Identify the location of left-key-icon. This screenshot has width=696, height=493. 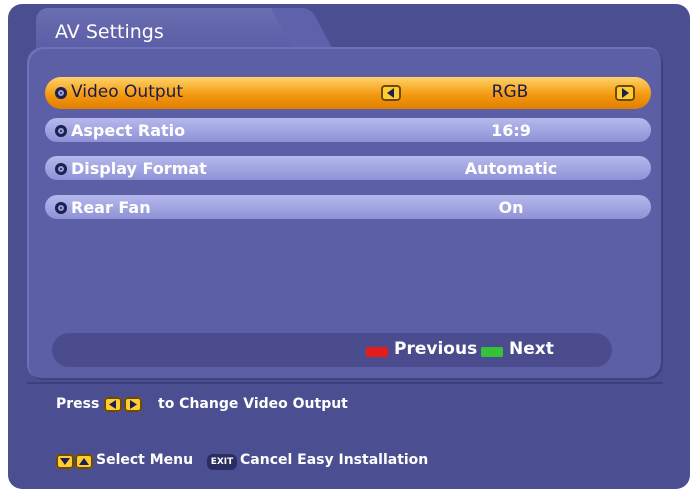
(113, 404).